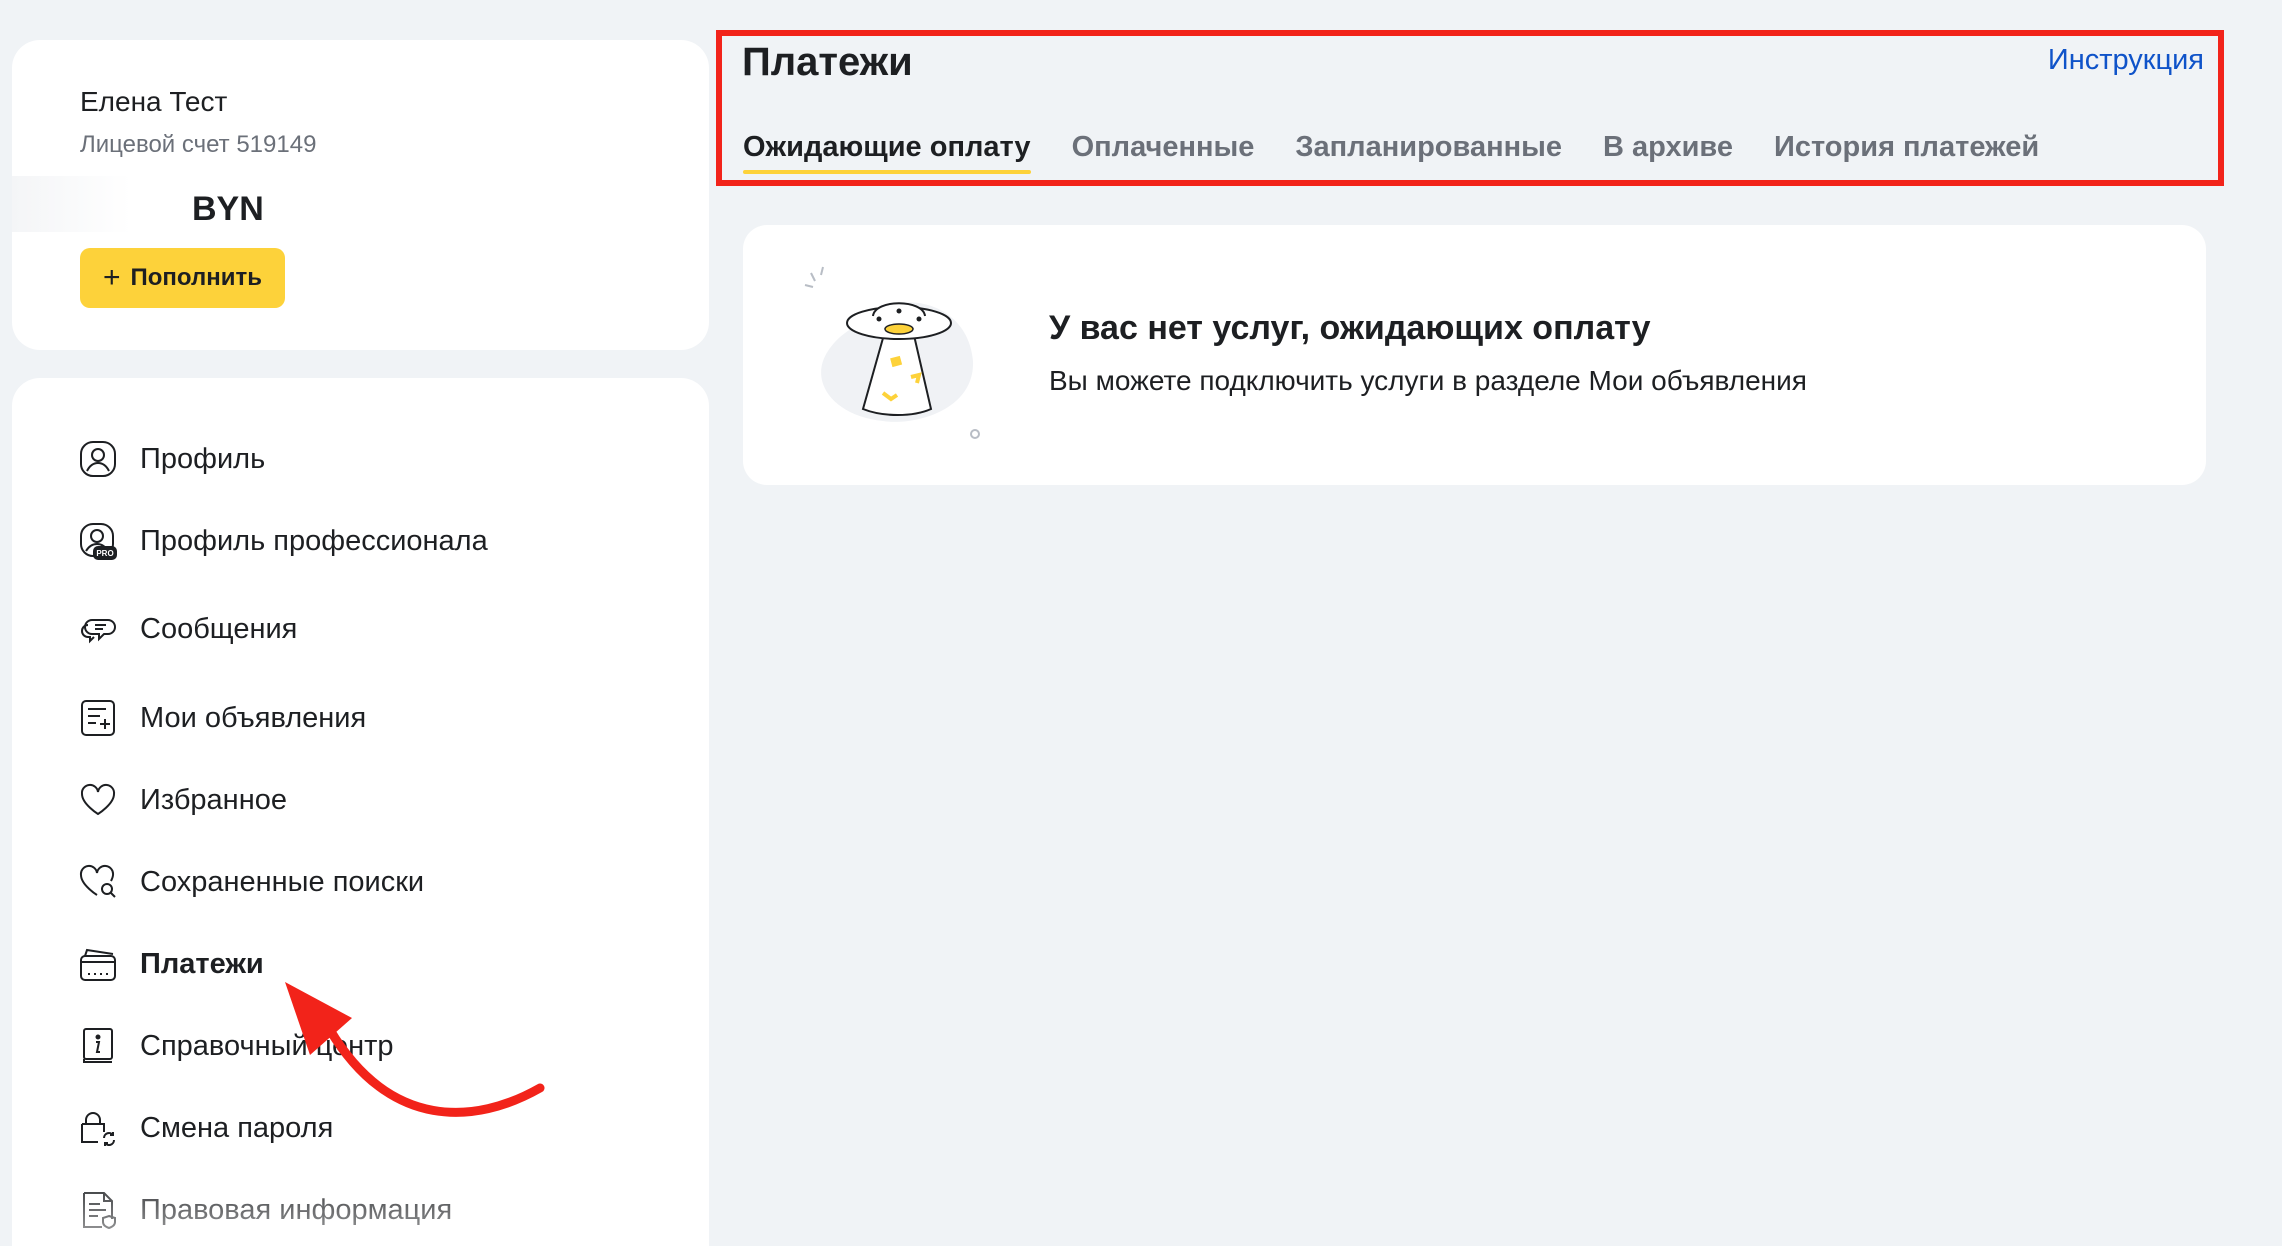 The width and height of the screenshot is (2282, 1246). Describe the element at coordinates (1163, 152) in the screenshot. I see `tab-paid: Оплаченные` at that location.